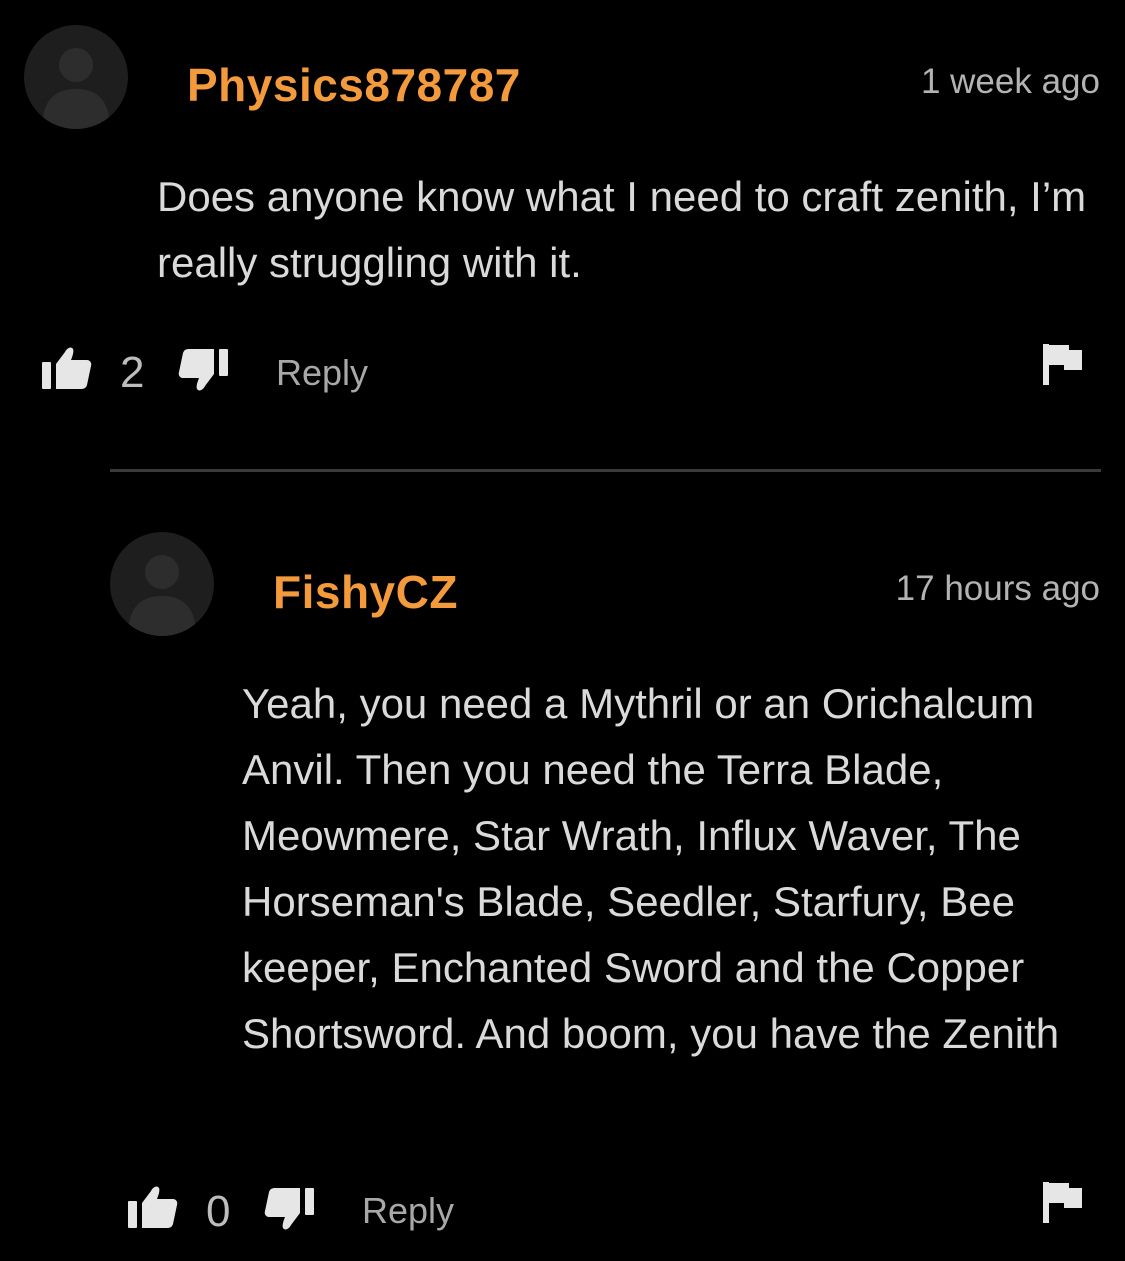  Describe the element at coordinates (354, 85) in the screenshot. I see `username: Physics878787` at that location.